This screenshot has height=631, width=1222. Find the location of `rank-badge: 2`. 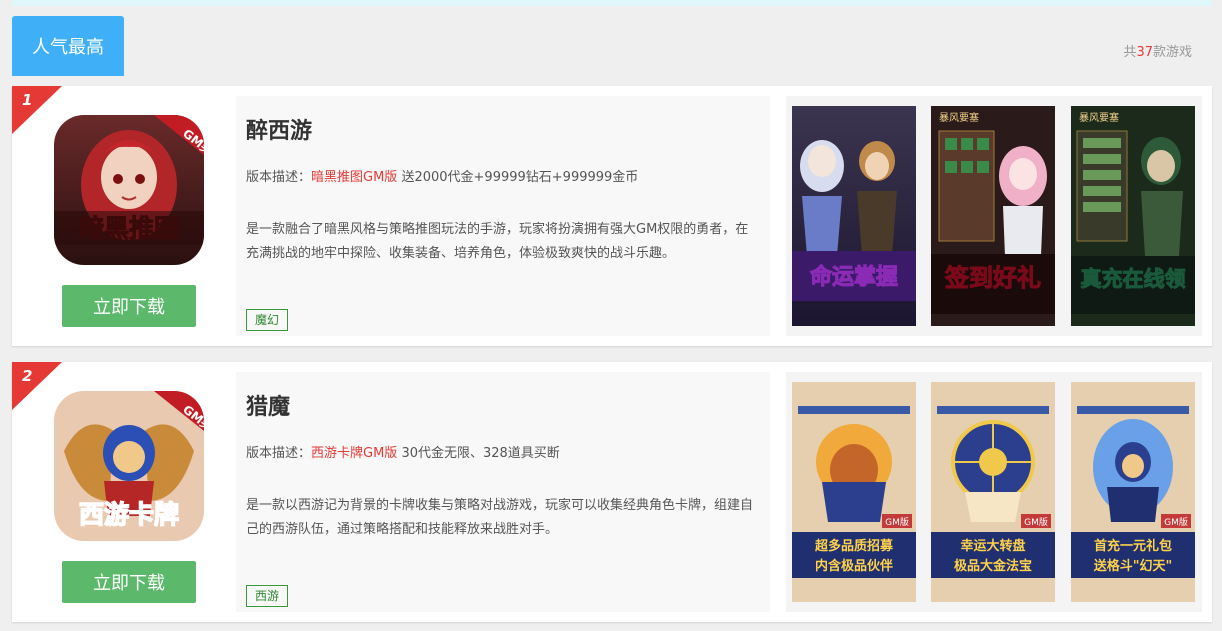

rank-badge: 2 is located at coordinates (37, 386).